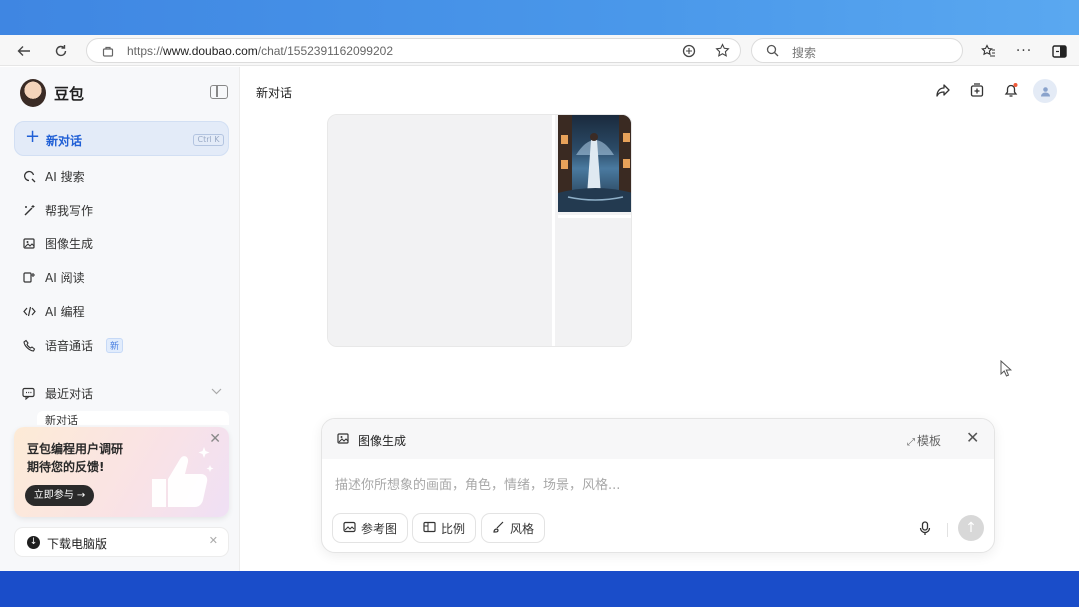 The width and height of the screenshot is (1079, 607). Describe the element at coordinates (75, 449) in the screenshot. I see `promo-title: 豆包编程用户调研` at that location.